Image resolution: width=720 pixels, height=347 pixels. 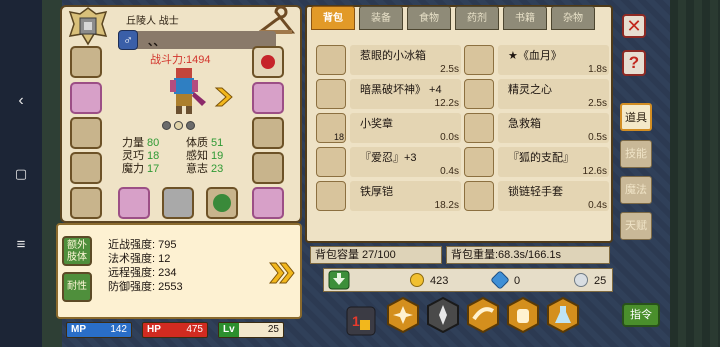 I want to click on game-background-right, so click(x=695, y=173).